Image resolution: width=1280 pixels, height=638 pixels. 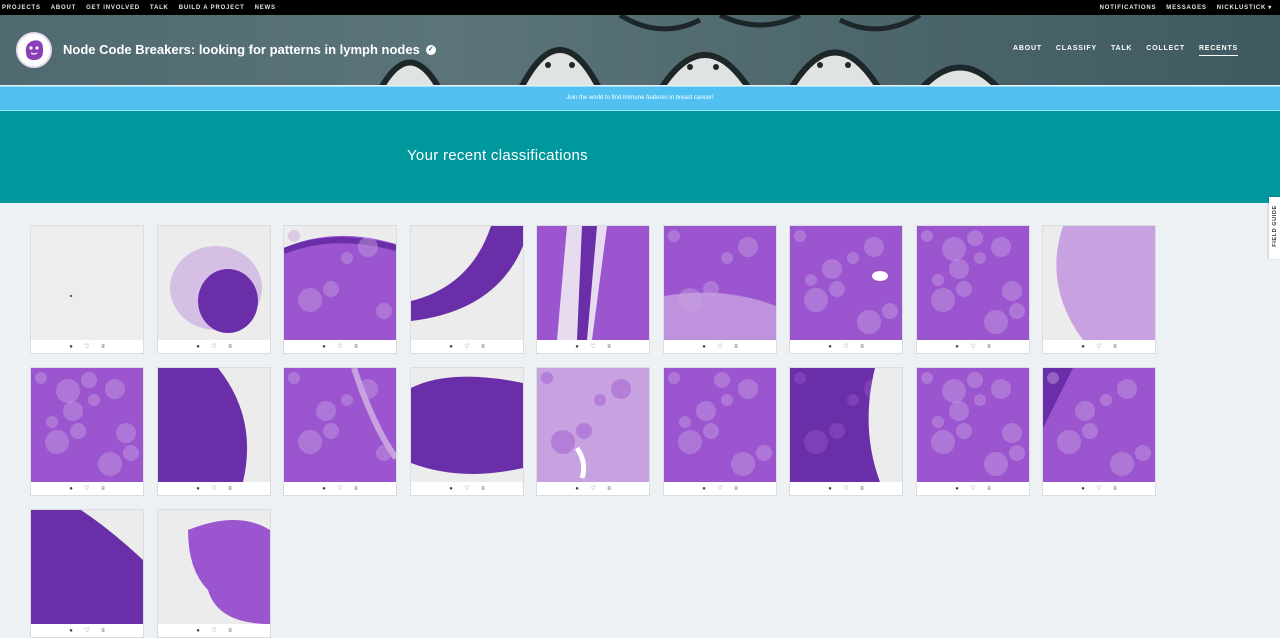 What do you see at coordinates (34, 50) in the screenshot?
I see `project-avatar` at bounding box center [34, 50].